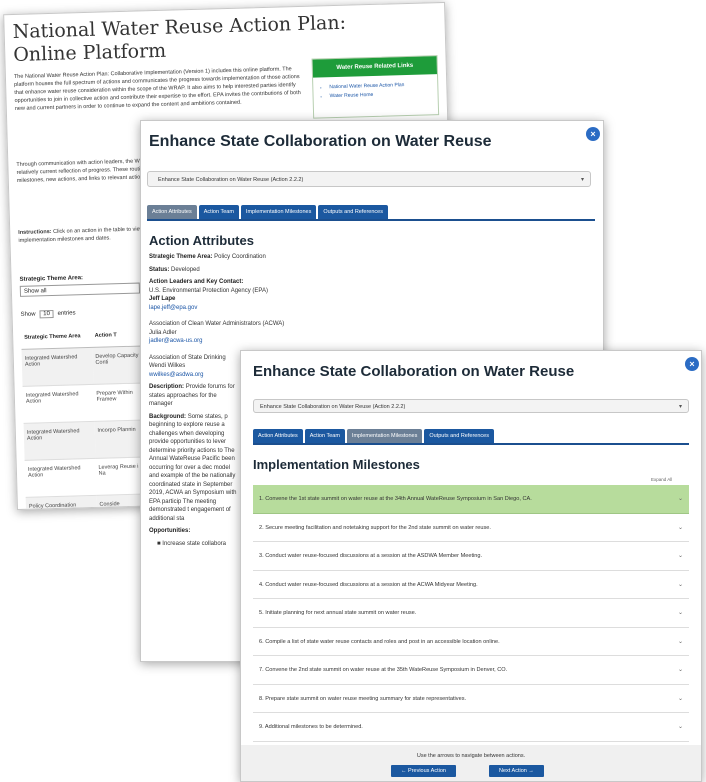 This screenshot has width=706, height=782. What do you see at coordinates (185, 269) in the screenshot?
I see `status-value: Developed` at bounding box center [185, 269].